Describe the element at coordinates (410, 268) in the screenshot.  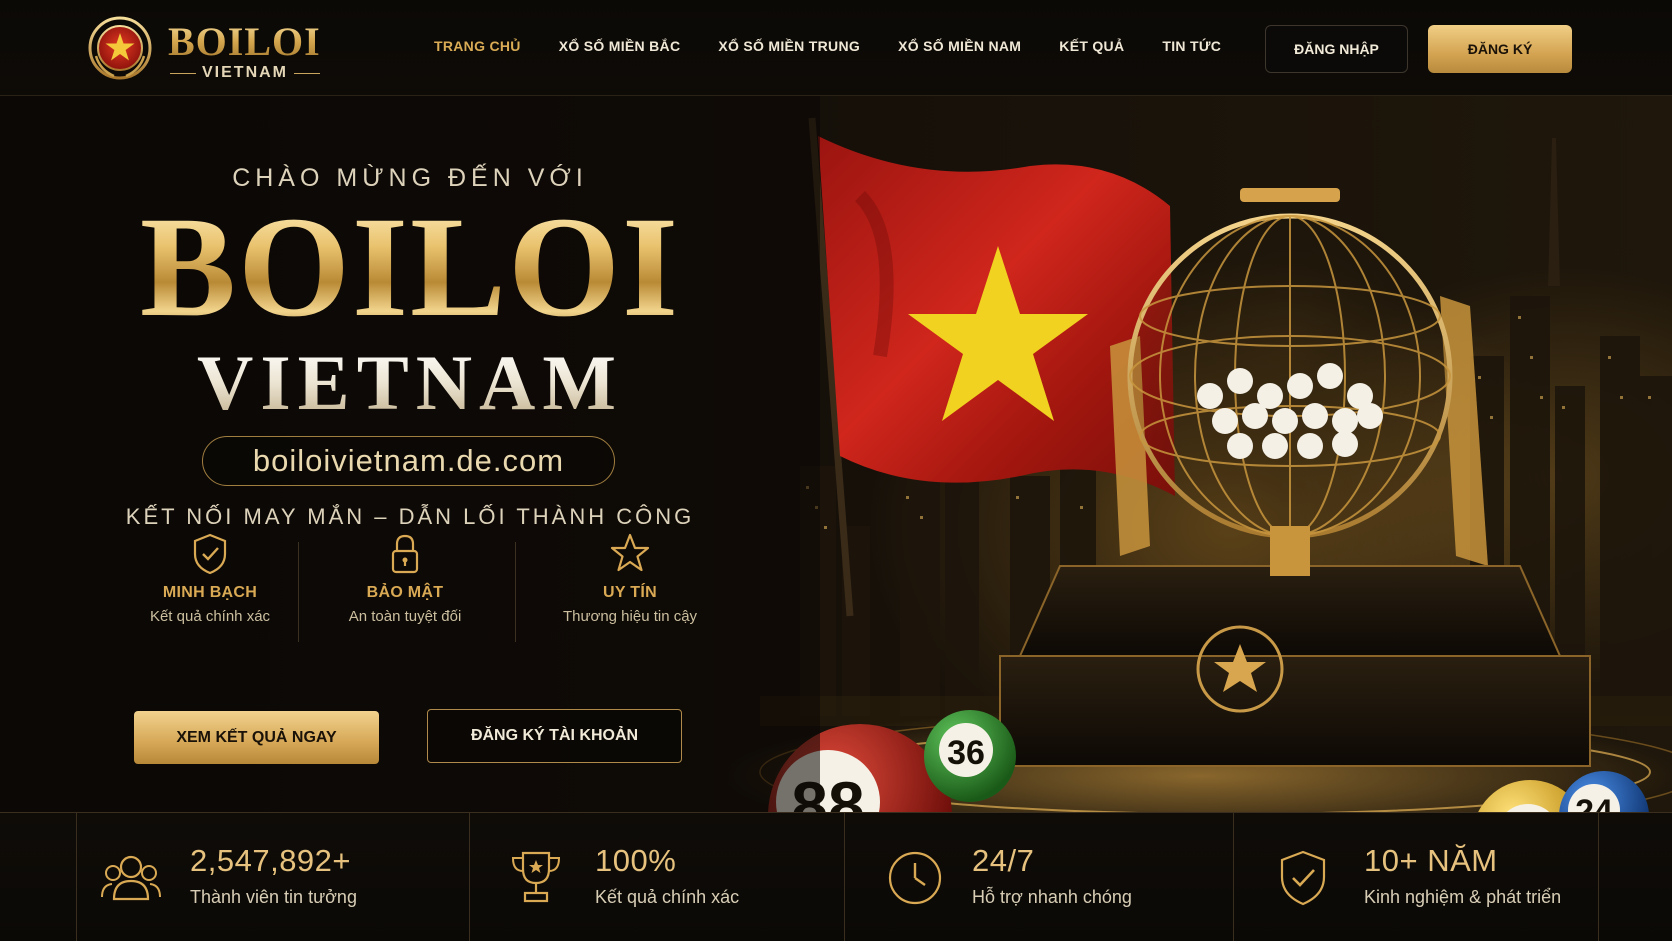
I see `hero-title: BOILOI` at that location.